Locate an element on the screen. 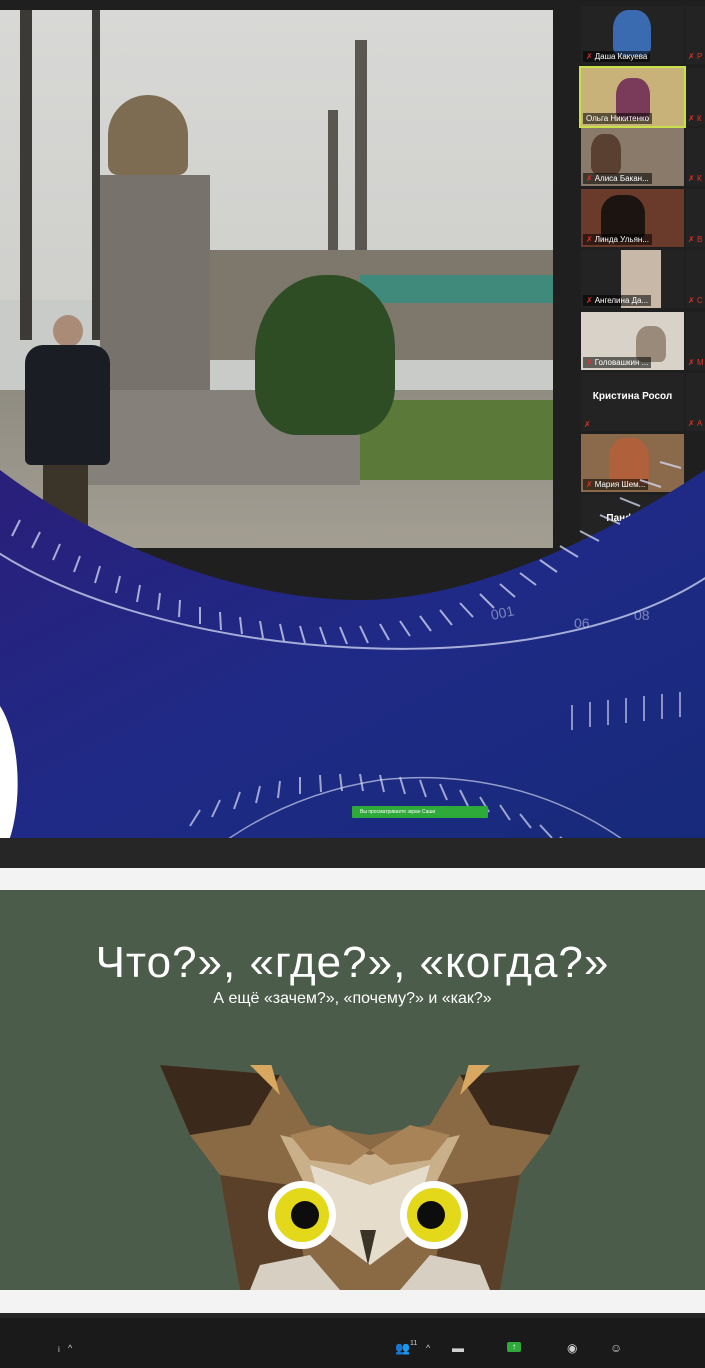 This screenshot has height=1368, width=705. video-bush is located at coordinates (325, 355).